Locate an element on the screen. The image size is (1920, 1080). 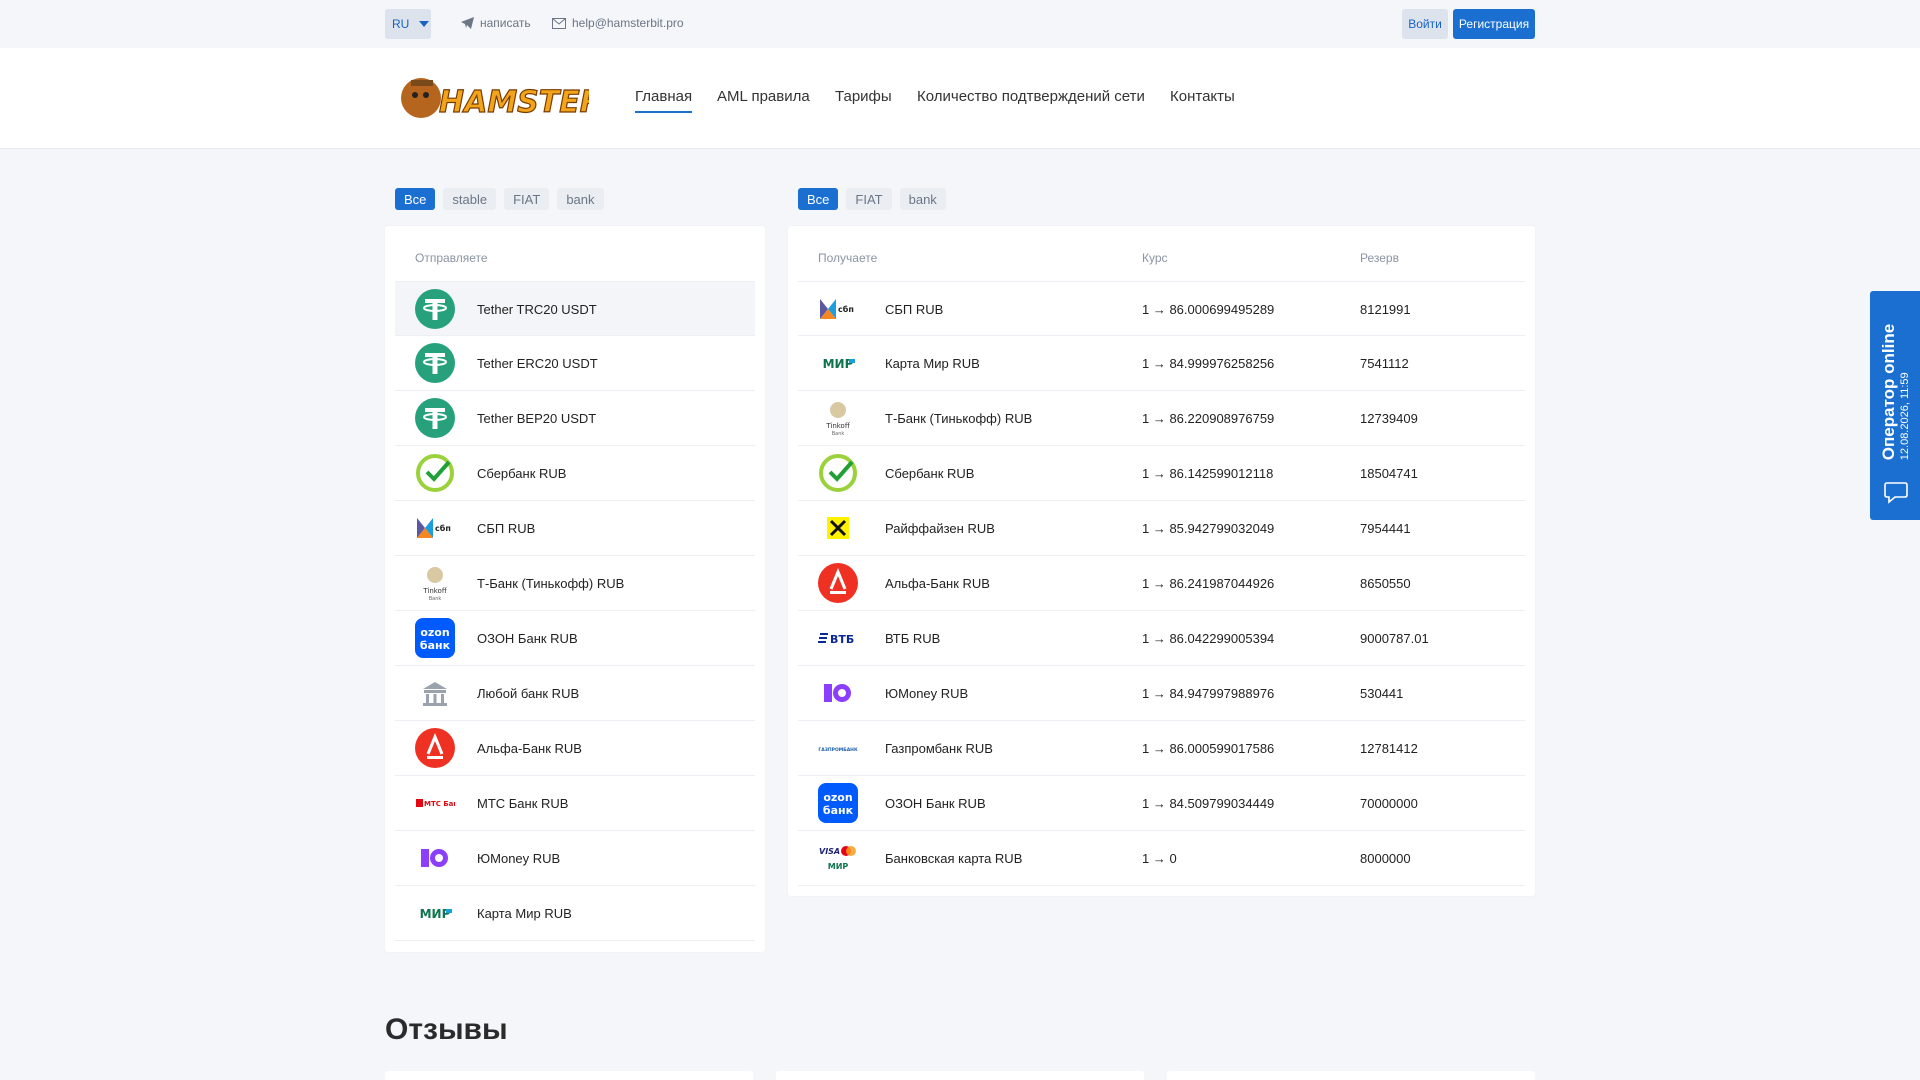
receive-currency-row: сбп СБП RUB 1 → 86.000699495289 8121991 is located at coordinates (1161, 308).